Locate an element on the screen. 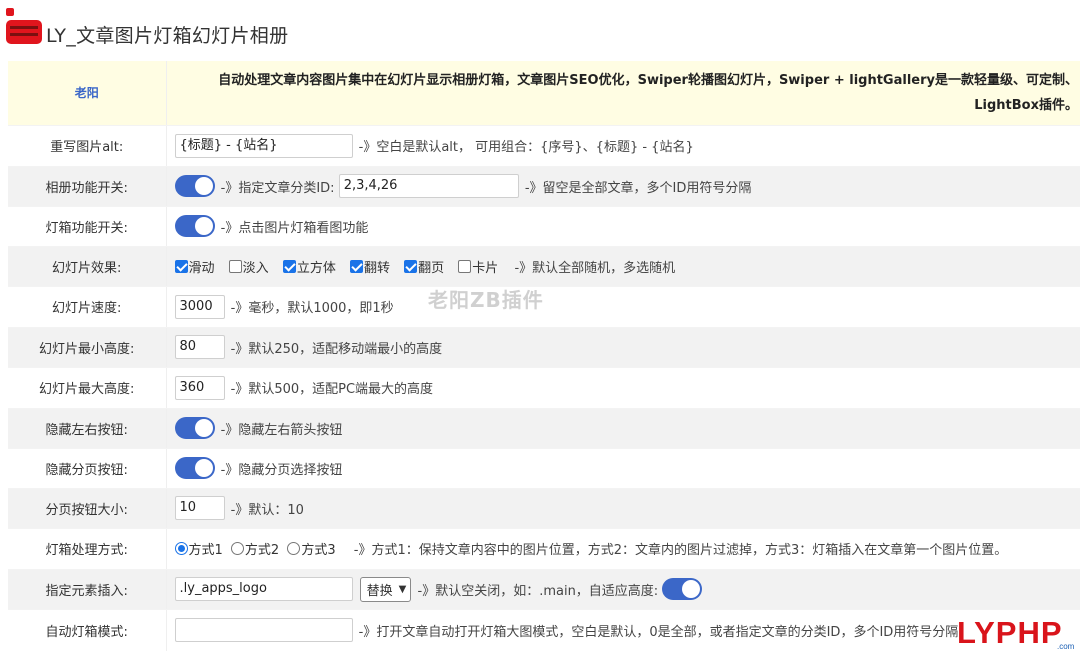 This screenshot has width=1080, height=651. row-pager-size: 分页按钮大小: 10 -》默认：10 is located at coordinates (544, 508).